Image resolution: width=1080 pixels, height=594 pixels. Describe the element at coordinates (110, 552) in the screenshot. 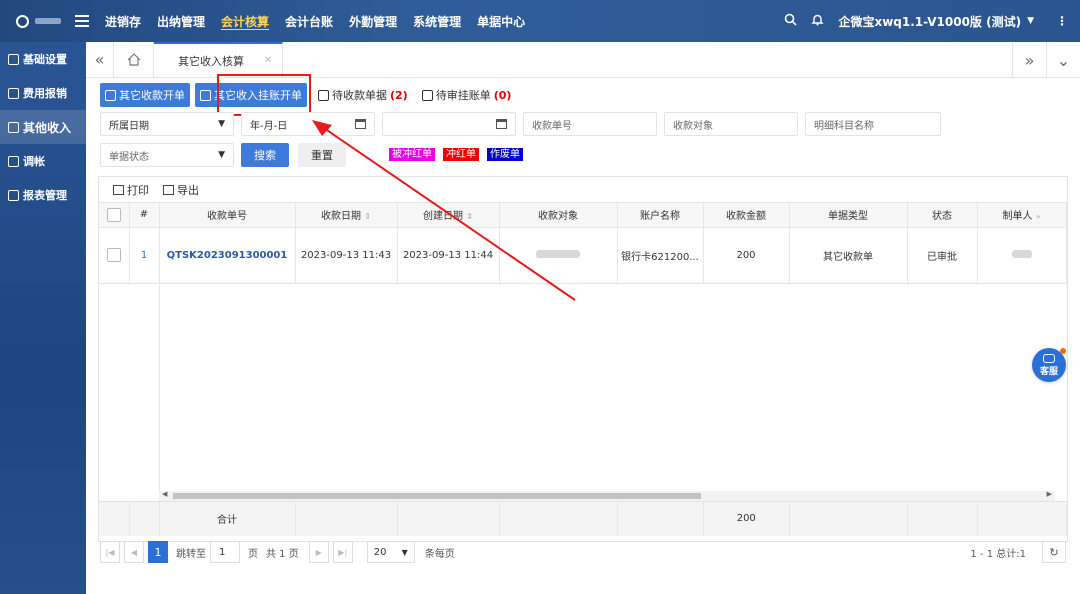

I see `first-page-icon: |◀` at that location.